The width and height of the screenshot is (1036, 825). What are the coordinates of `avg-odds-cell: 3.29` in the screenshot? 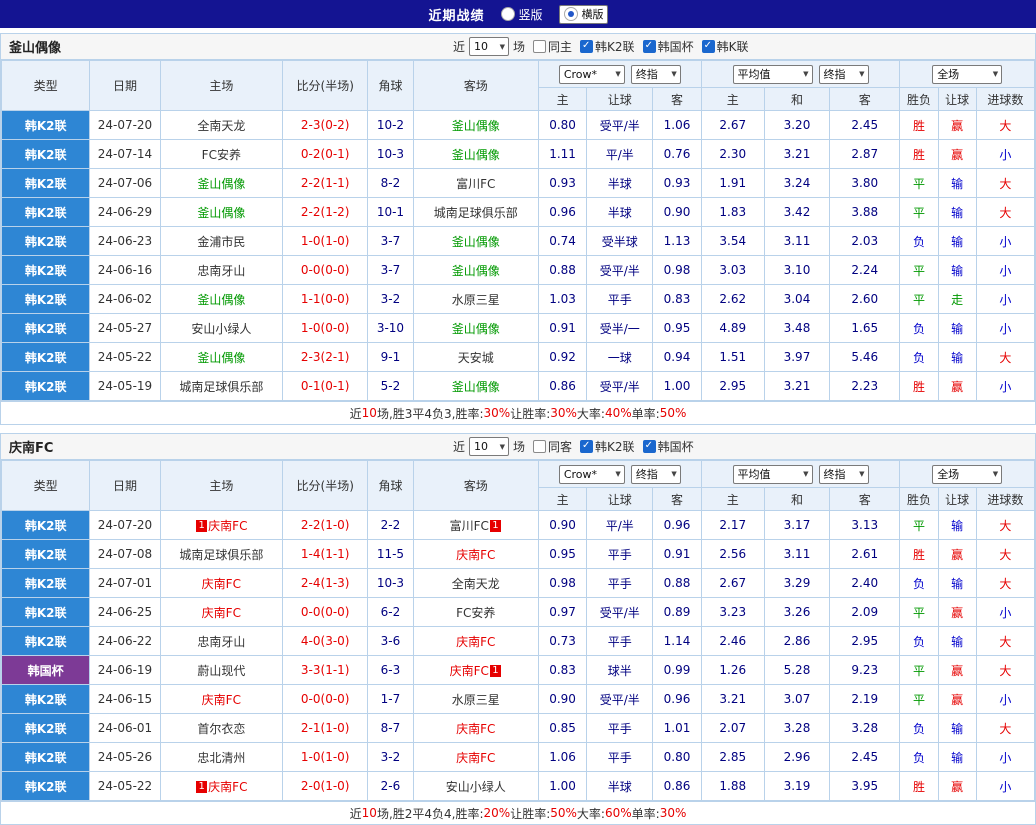 It's located at (797, 583).